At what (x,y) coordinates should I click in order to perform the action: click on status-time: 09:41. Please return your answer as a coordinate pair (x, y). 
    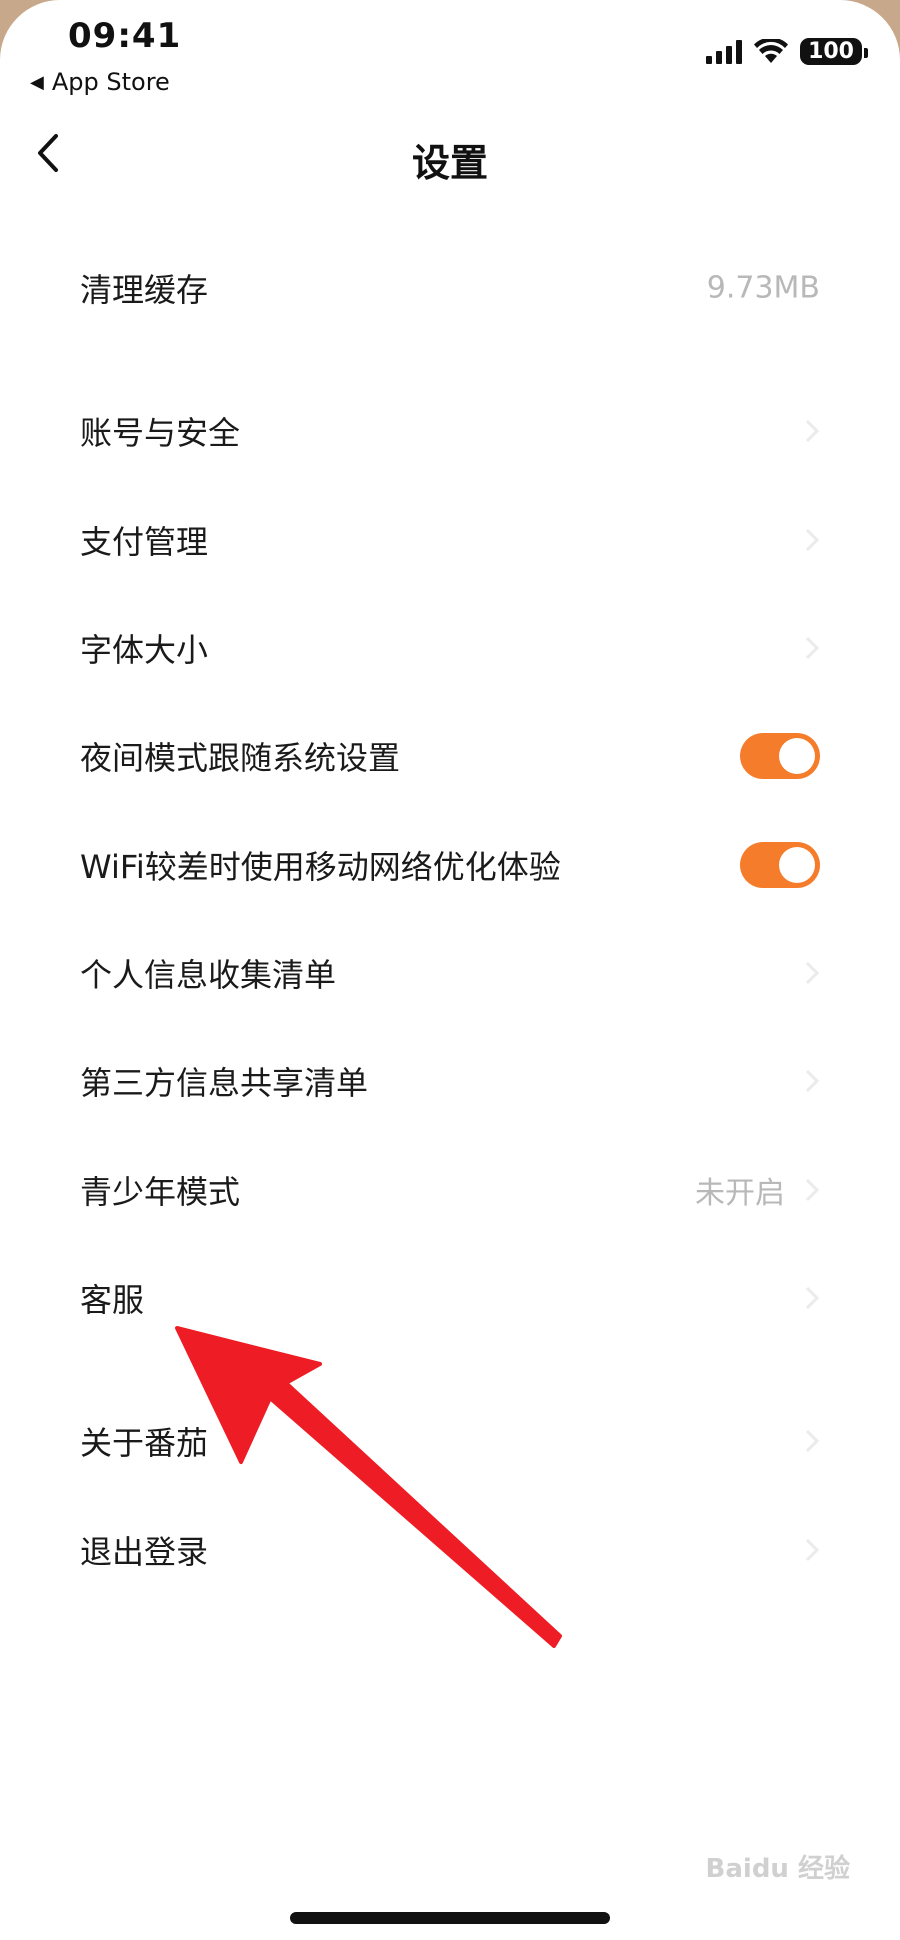
    Looking at the image, I should click on (125, 36).